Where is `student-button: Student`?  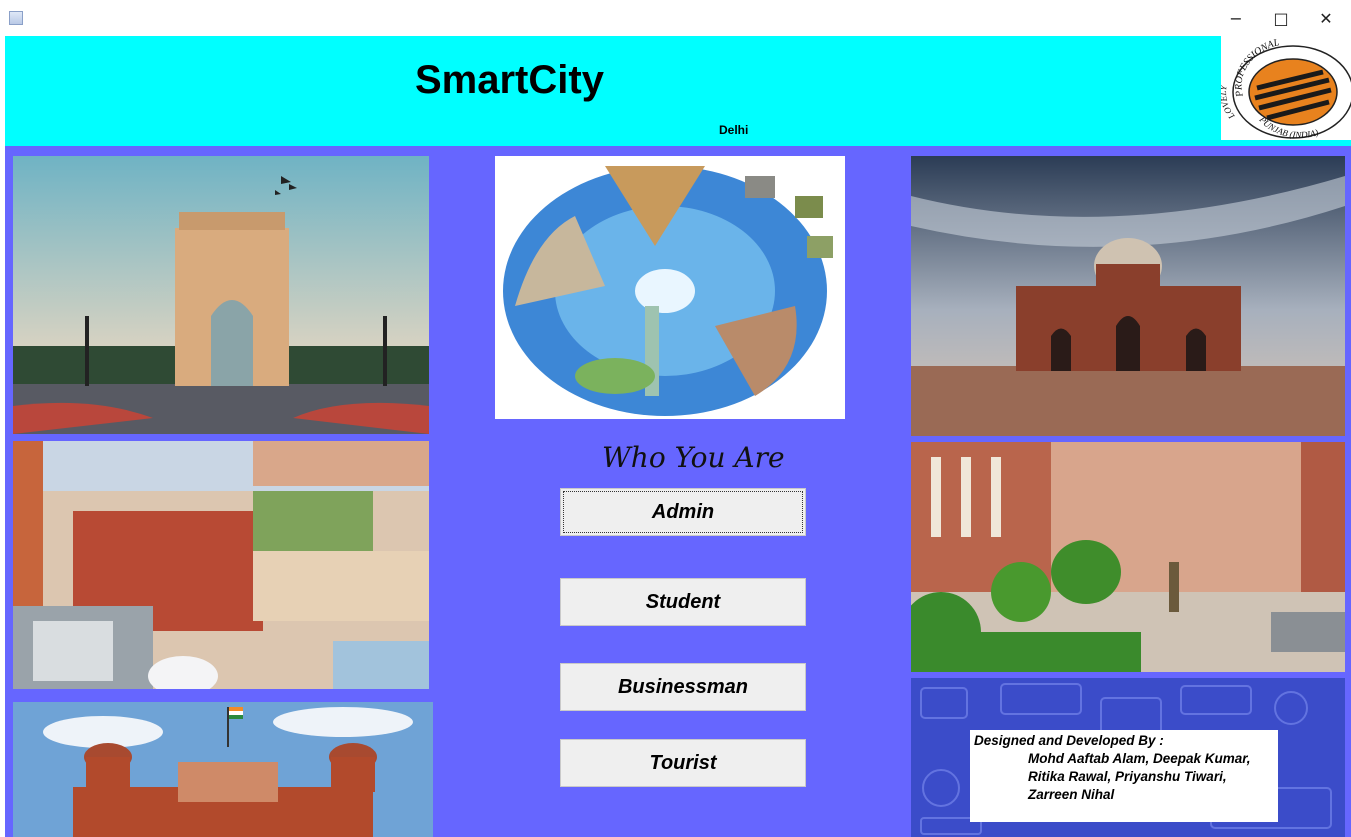
student-button: Student is located at coordinates (683, 602).